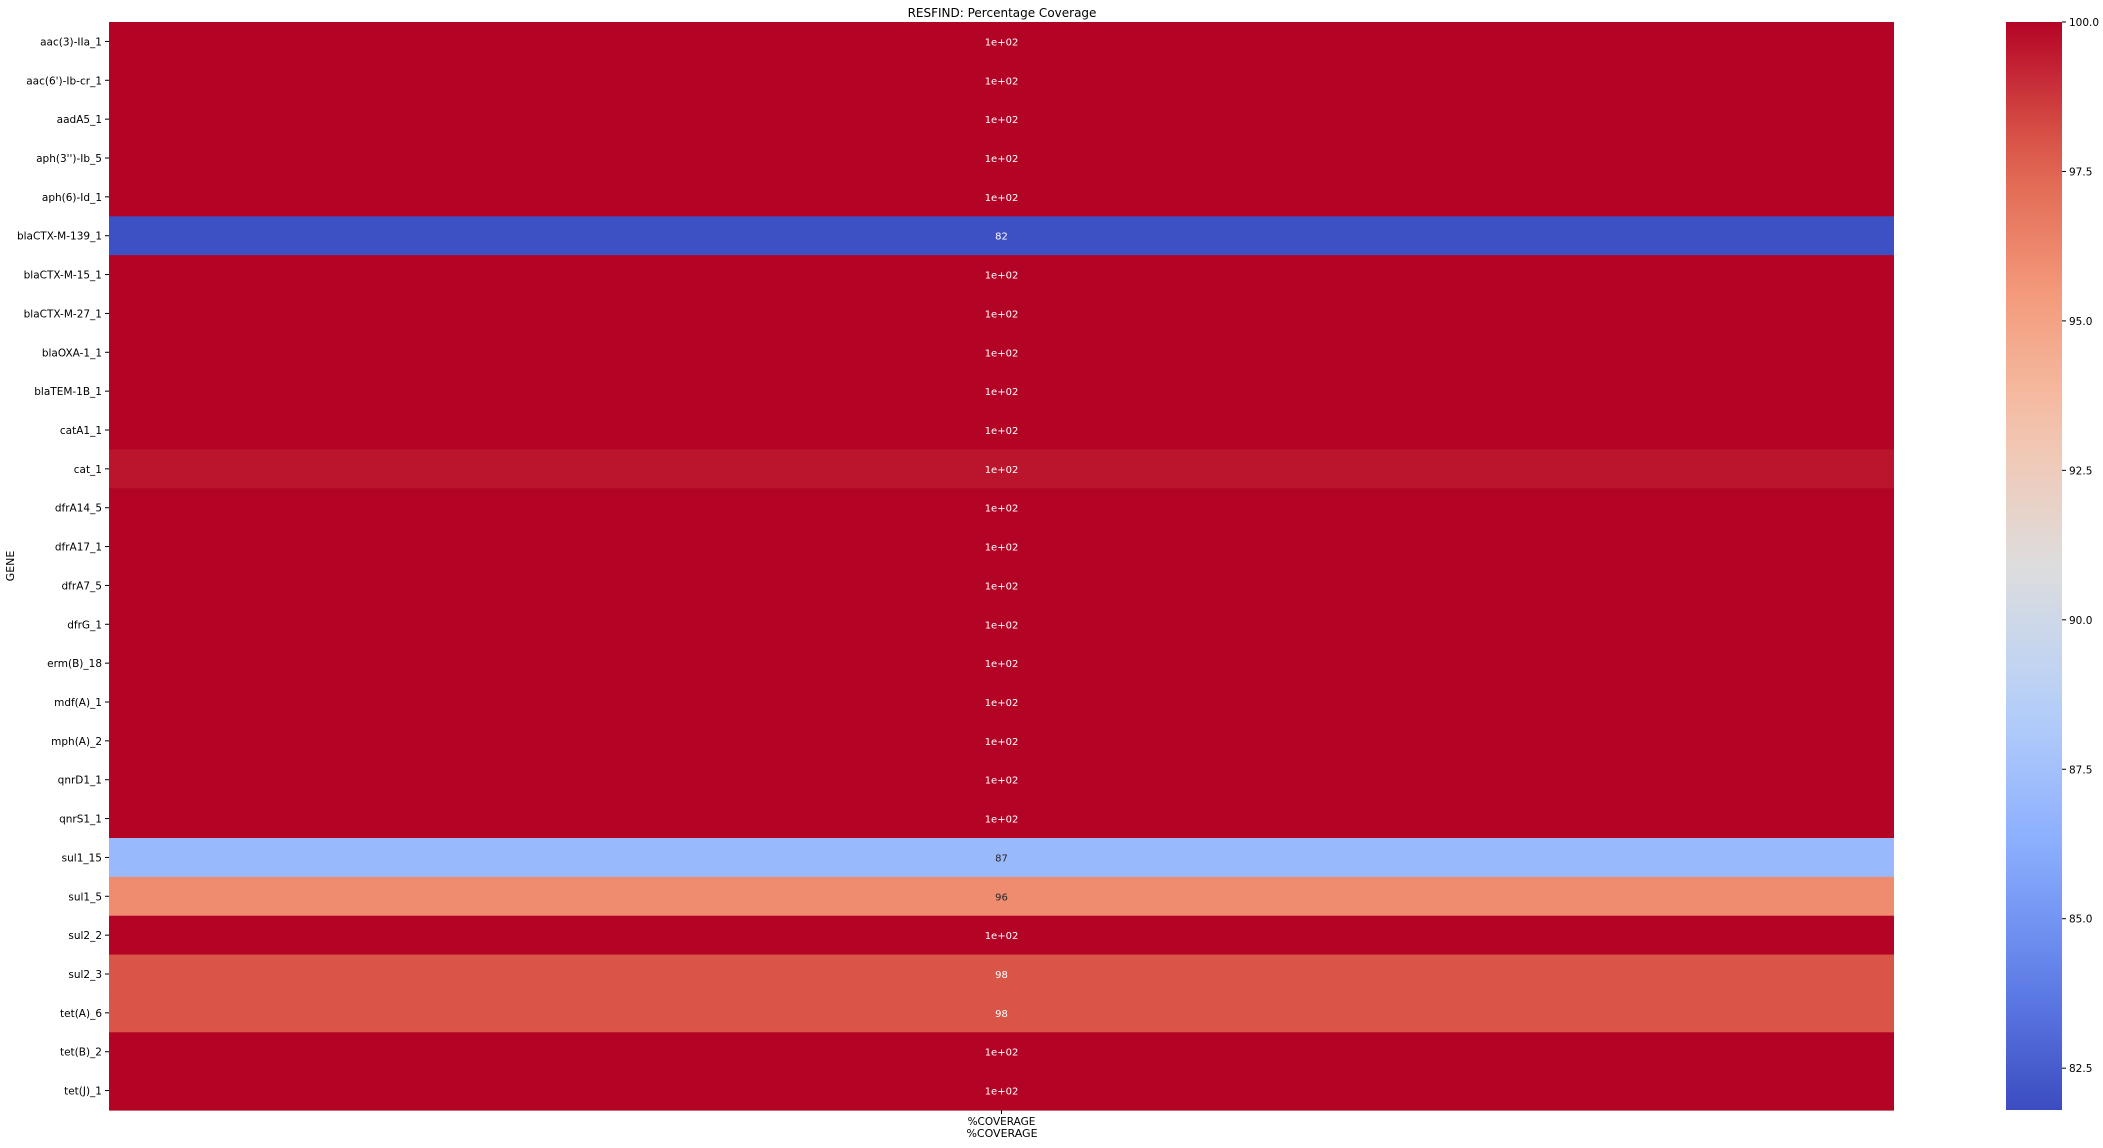 The width and height of the screenshot is (2103, 1148). Describe the element at coordinates (68, 392) in the screenshot. I see `y-tick-label: blaTEM-1B_1` at that location.